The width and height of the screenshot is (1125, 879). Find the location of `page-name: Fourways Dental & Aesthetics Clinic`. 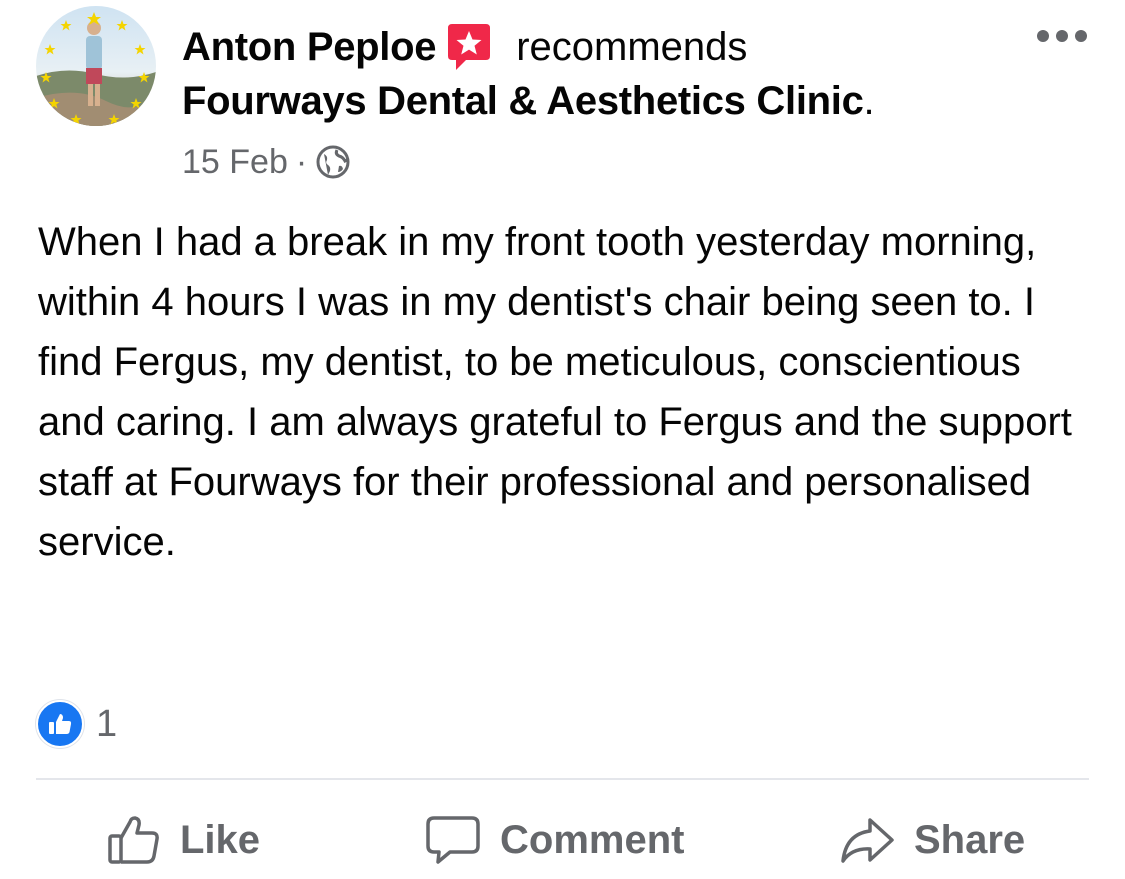

page-name: Fourways Dental & Aesthetics Clinic is located at coordinates (523, 101).